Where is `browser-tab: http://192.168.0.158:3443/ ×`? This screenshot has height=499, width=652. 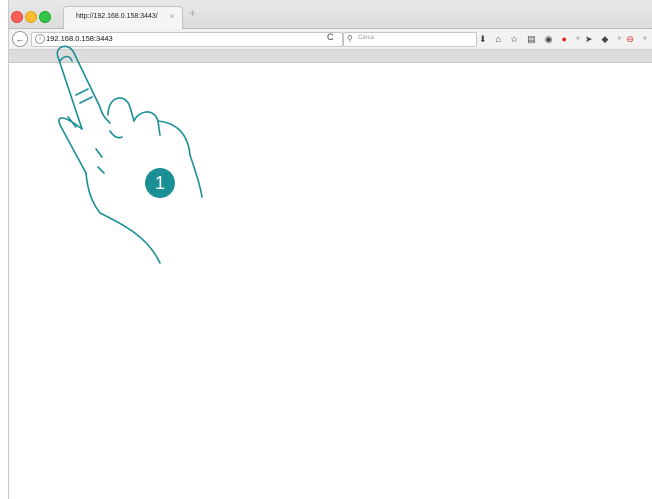 browser-tab: http://192.168.0.158:3443/ × is located at coordinates (123, 17).